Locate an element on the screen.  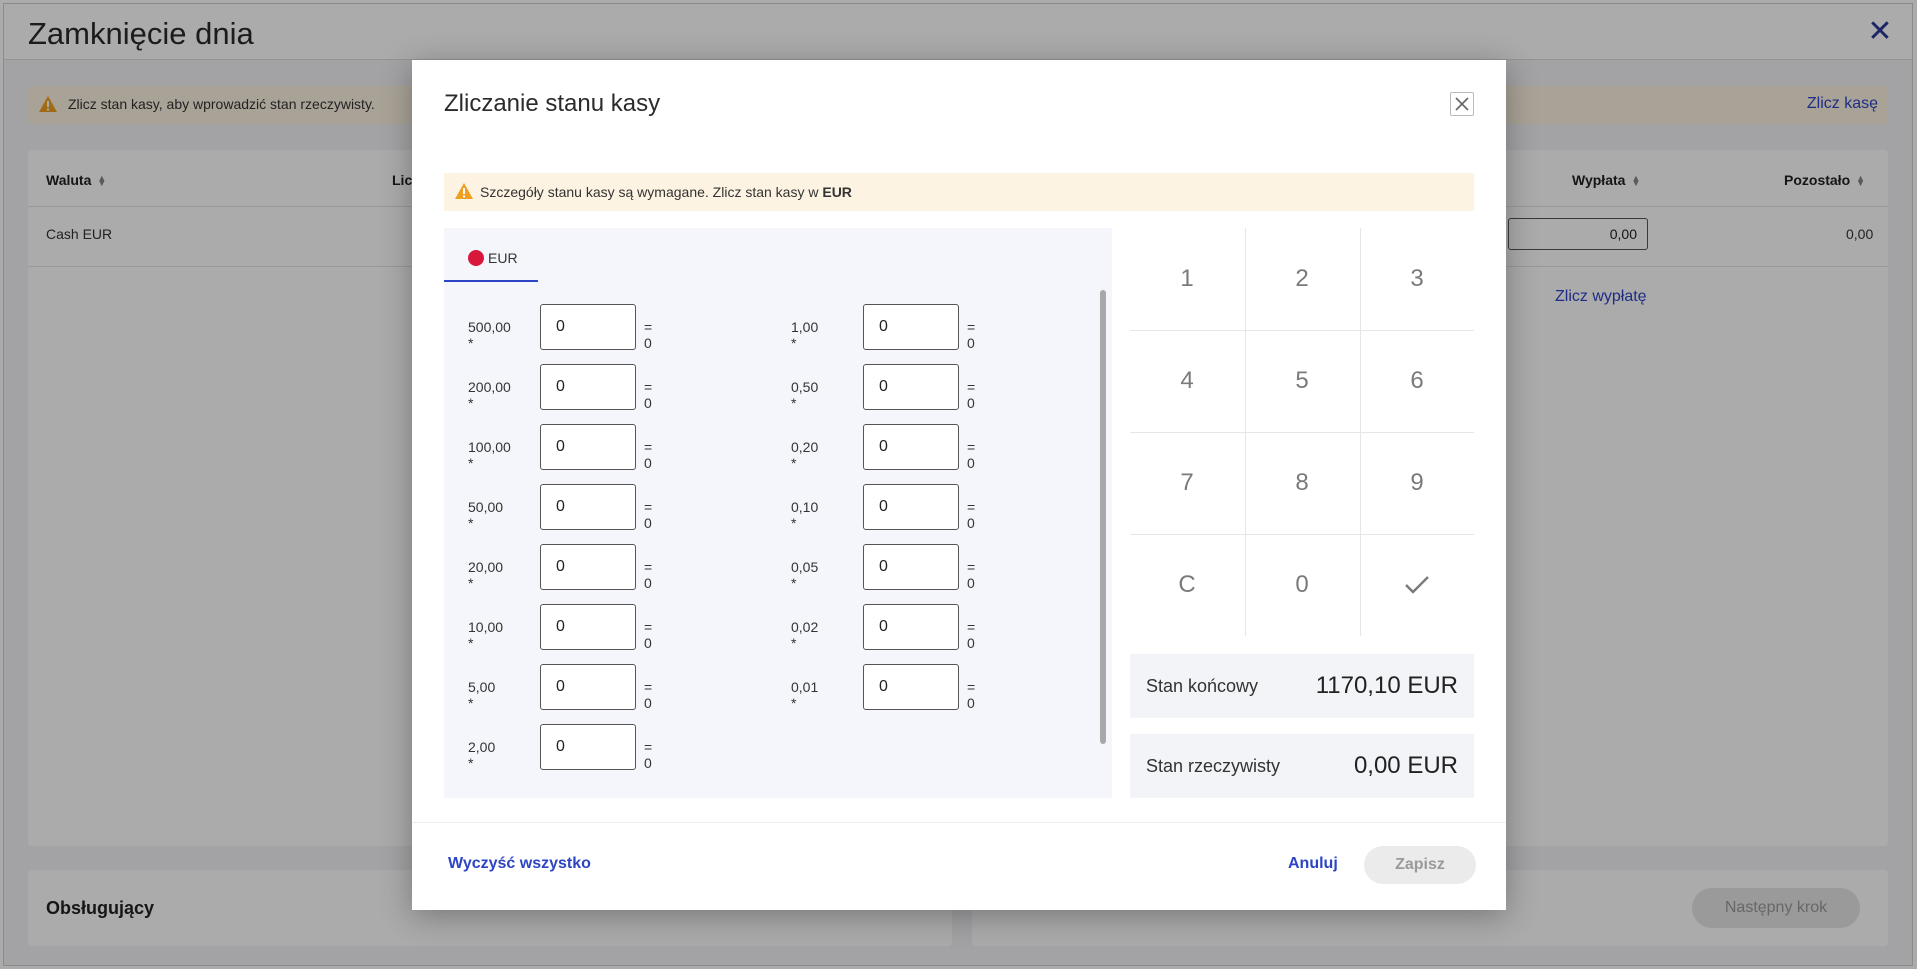
denomination-label: 0,01 * is located at coordinates (805, 695).